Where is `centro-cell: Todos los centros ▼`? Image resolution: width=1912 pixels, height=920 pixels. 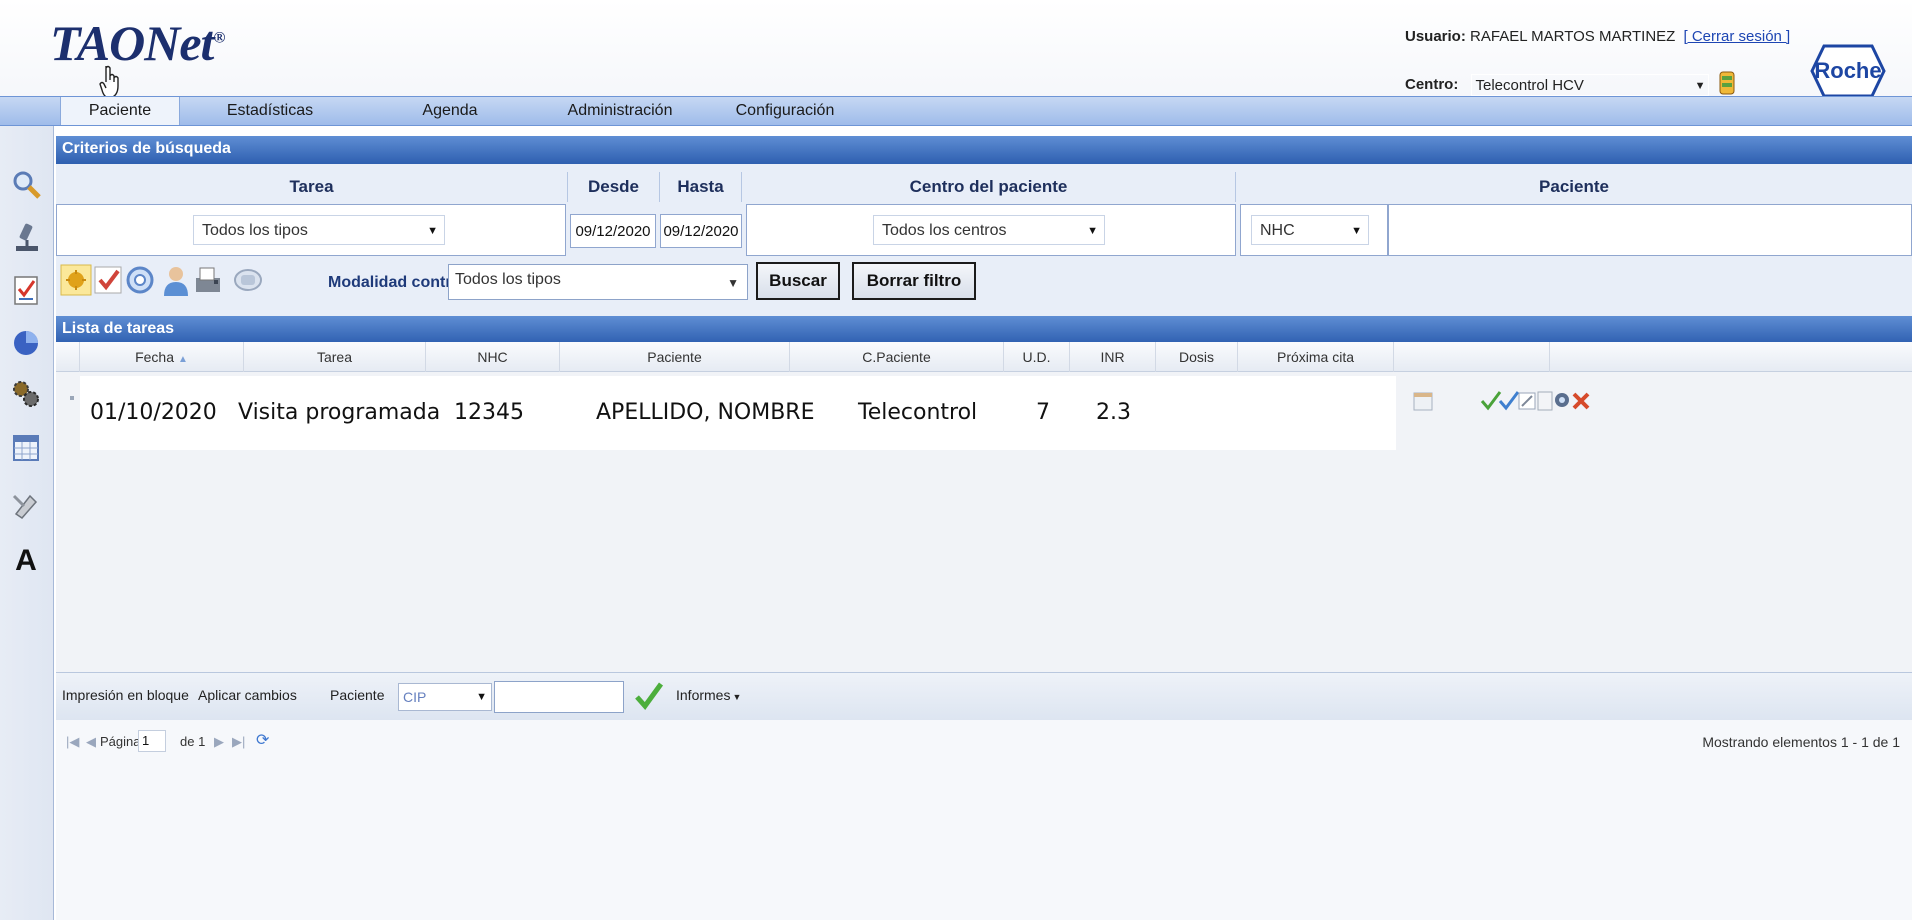
centro-cell: Todos los centros ▼ is located at coordinates (991, 230).